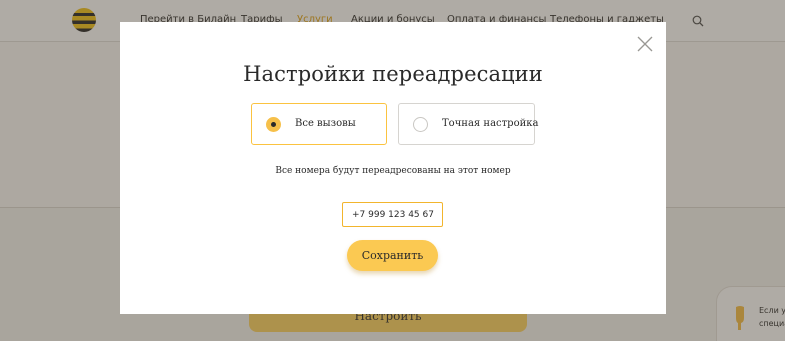 Image resolution: width=785 pixels, height=341 pixels. What do you see at coordinates (490, 123) in the screenshot?
I see `option-label: Точная настройка` at bounding box center [490, 123].